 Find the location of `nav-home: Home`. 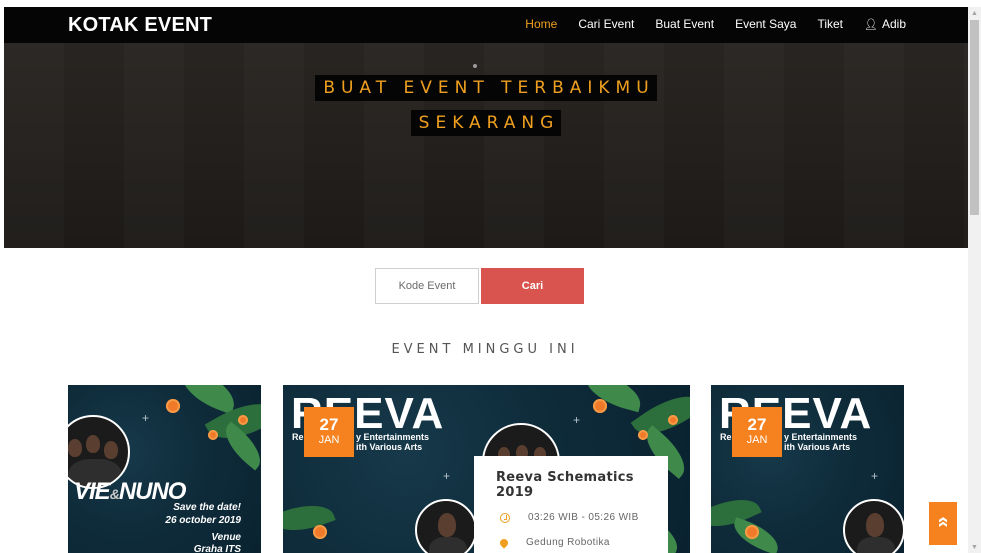

nav-home: Home is located at coordinates (541, 24).